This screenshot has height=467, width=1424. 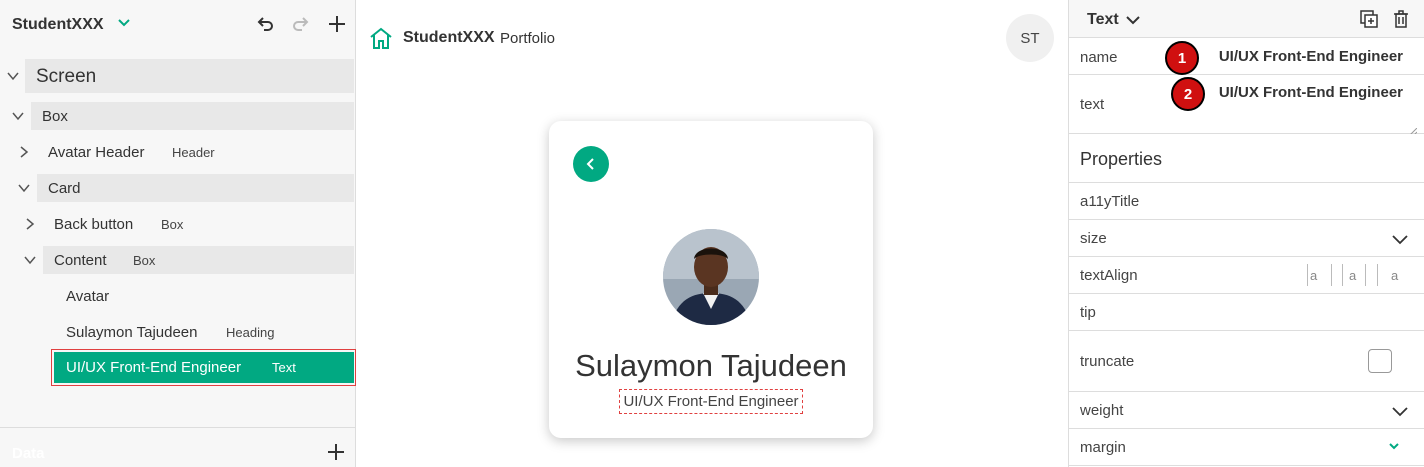 I want to click on user-avatar: ST, so click(x=1030, y=38).